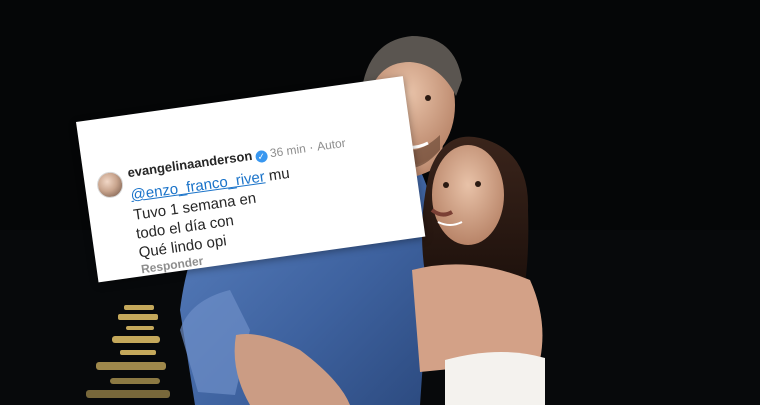 The image size is (760, 405). What do you see at coordinates (287, 151) in the screenshot?
I see `comment-time: 36 min` at bounding box center [287, 151].